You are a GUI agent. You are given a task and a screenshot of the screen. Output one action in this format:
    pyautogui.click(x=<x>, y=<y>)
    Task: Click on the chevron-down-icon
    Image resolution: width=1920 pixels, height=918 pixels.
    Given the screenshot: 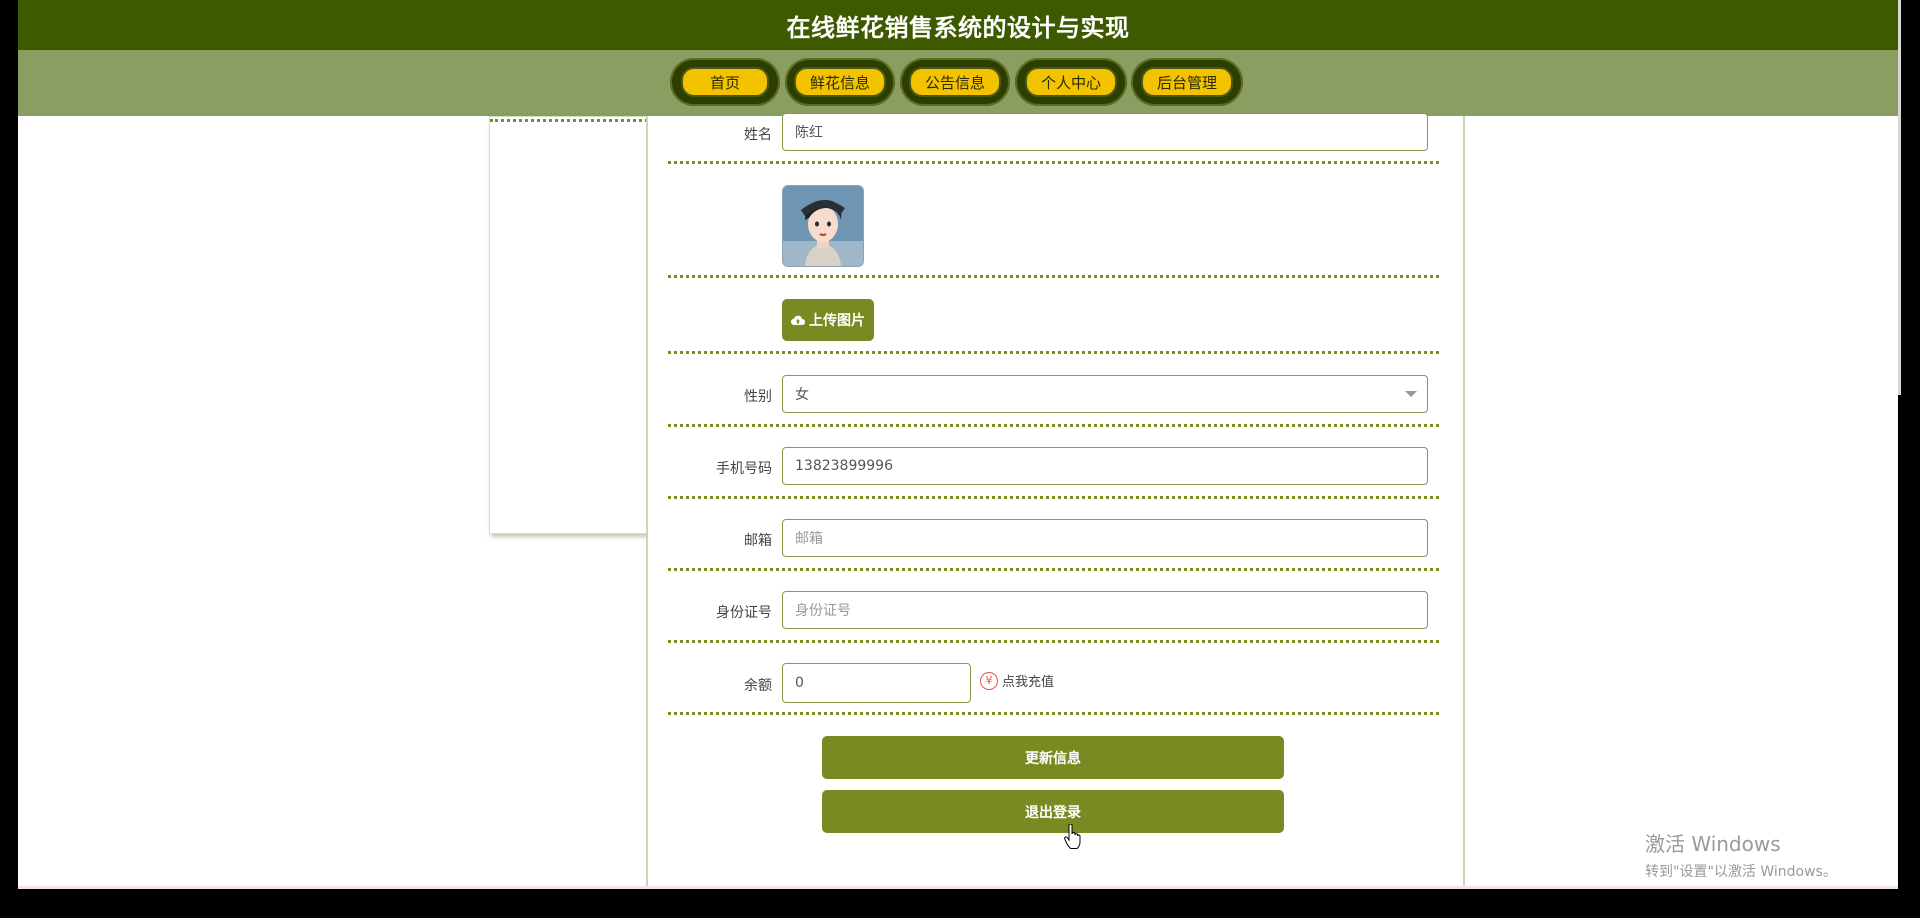 What is the action you would take?
    pyautogui.click(x=1411, y=394)
    